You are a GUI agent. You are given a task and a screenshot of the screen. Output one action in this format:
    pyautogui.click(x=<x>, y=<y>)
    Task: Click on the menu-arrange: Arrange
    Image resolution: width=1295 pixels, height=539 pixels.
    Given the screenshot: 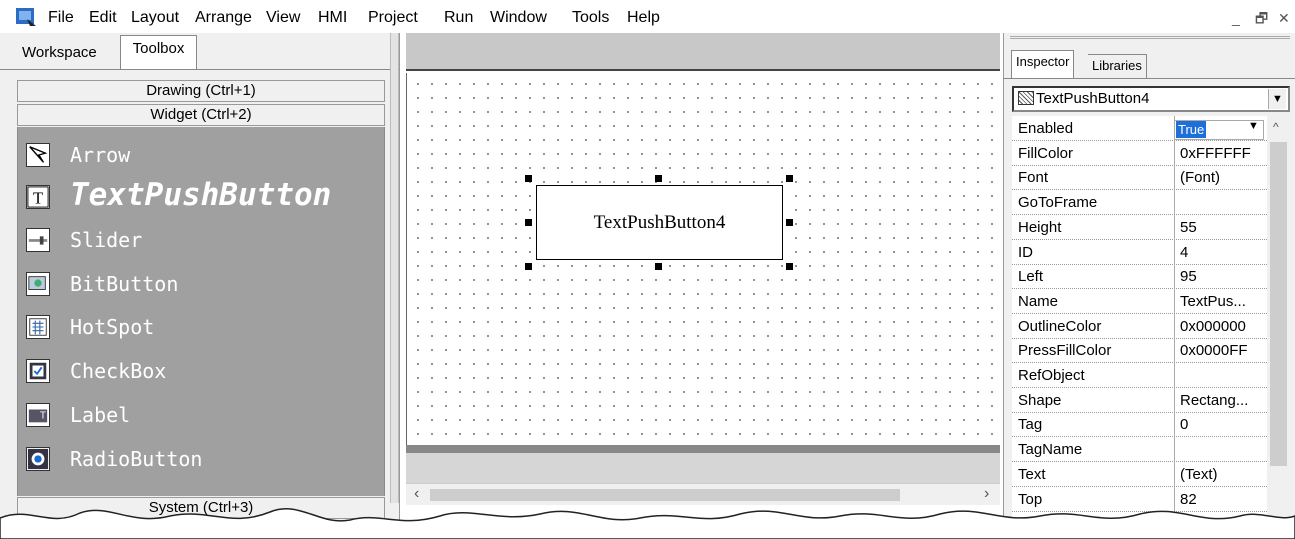 What is the action you would take?
    pyautogui.click(x=223, y=18)
    